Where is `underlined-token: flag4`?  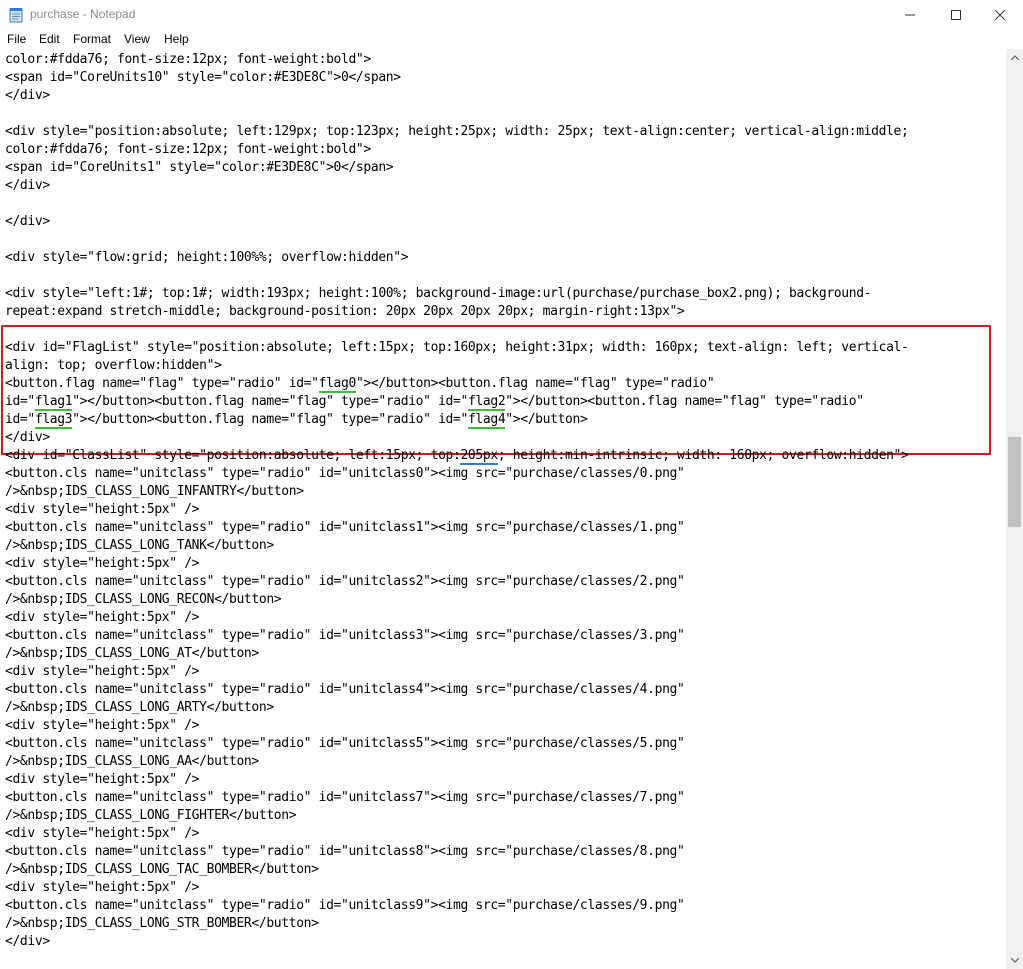 underlined-token: flag4 is located at coordinates (486, 420).